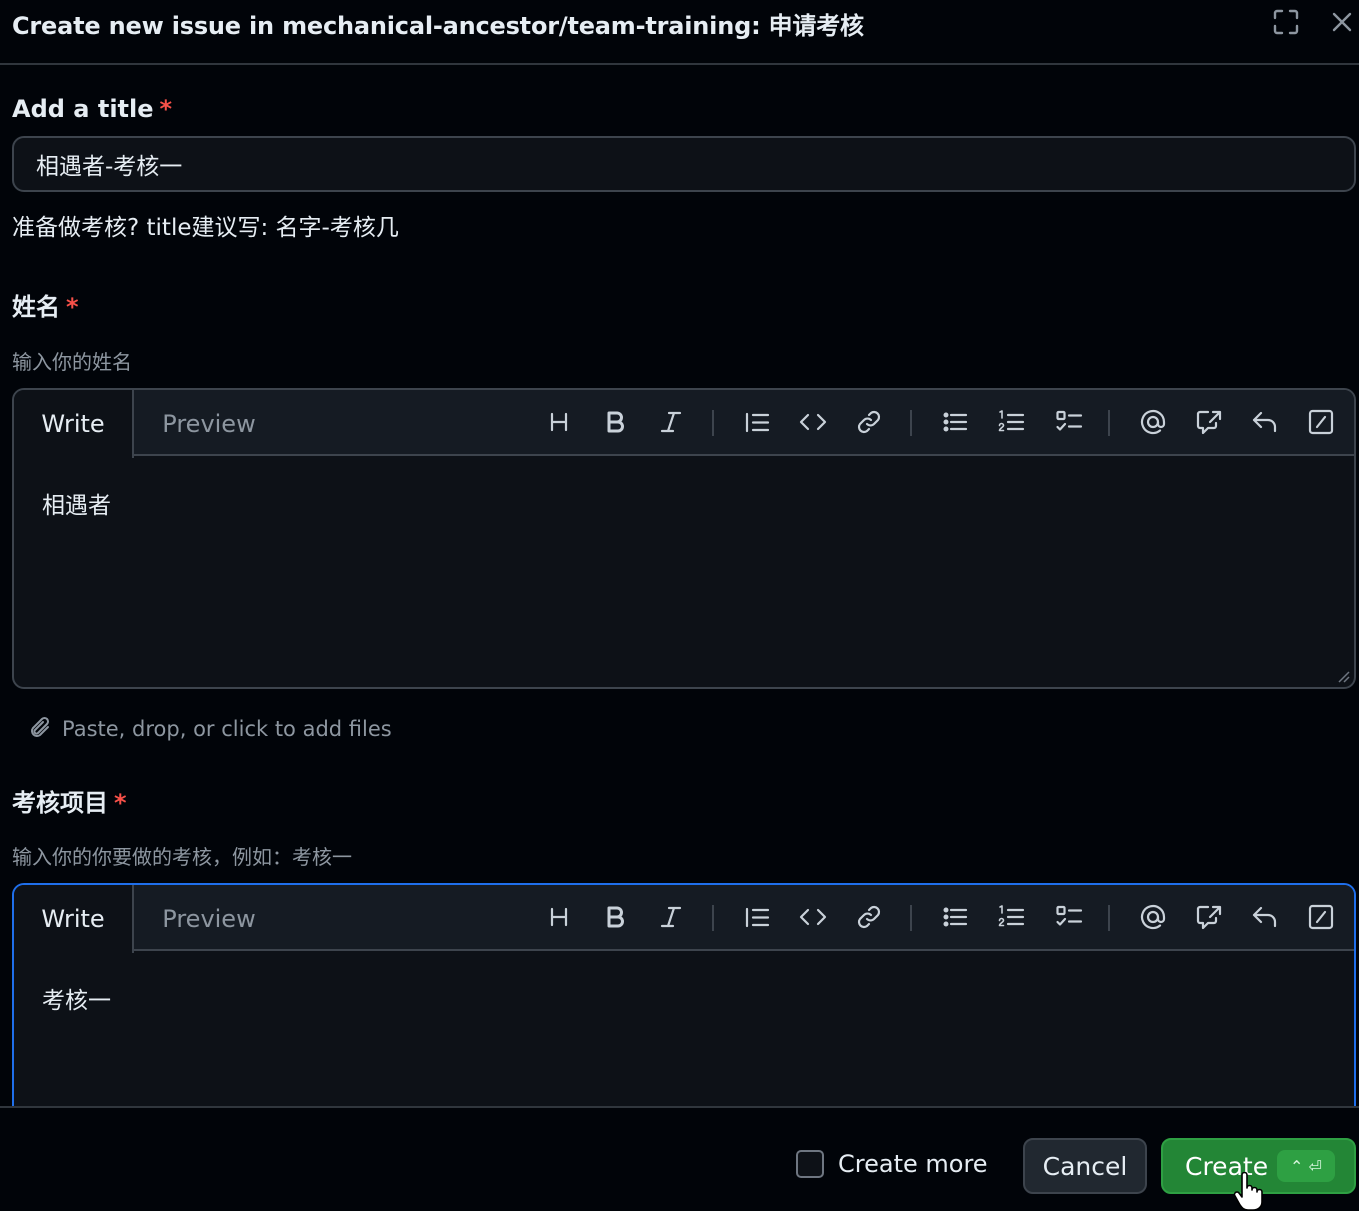 The width and height of the screenshot is (1359, 1211). I want to click on create-more-label: Create more, so click(913, 1164).